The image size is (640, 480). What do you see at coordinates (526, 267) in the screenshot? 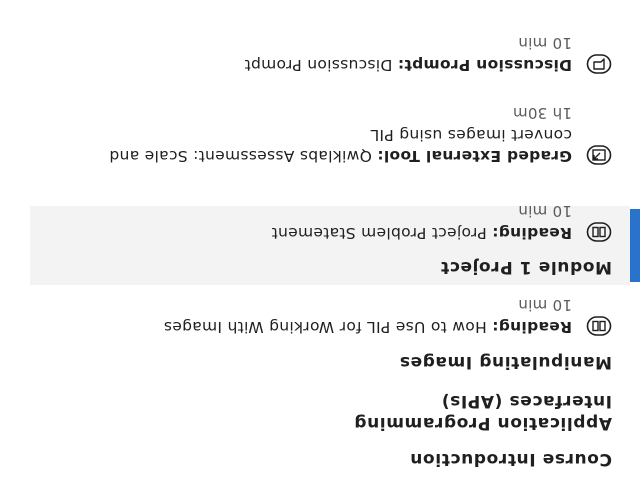
I see `section-heading-module-1-project: Module 1 Project` at bounding box center [526, 267].